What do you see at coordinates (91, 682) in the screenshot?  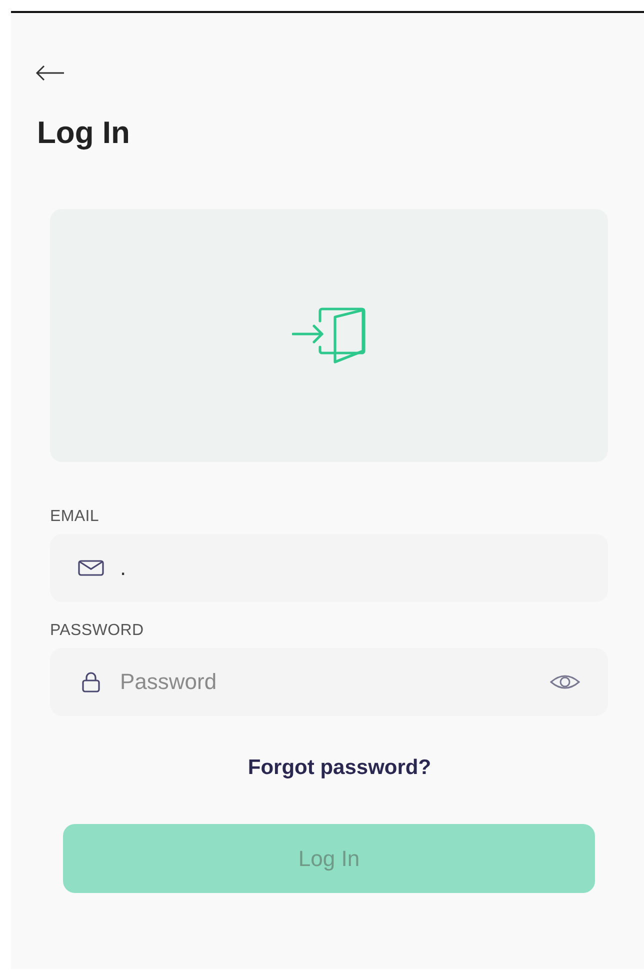 I see `lock-icon` at bounding box center [91, 682].